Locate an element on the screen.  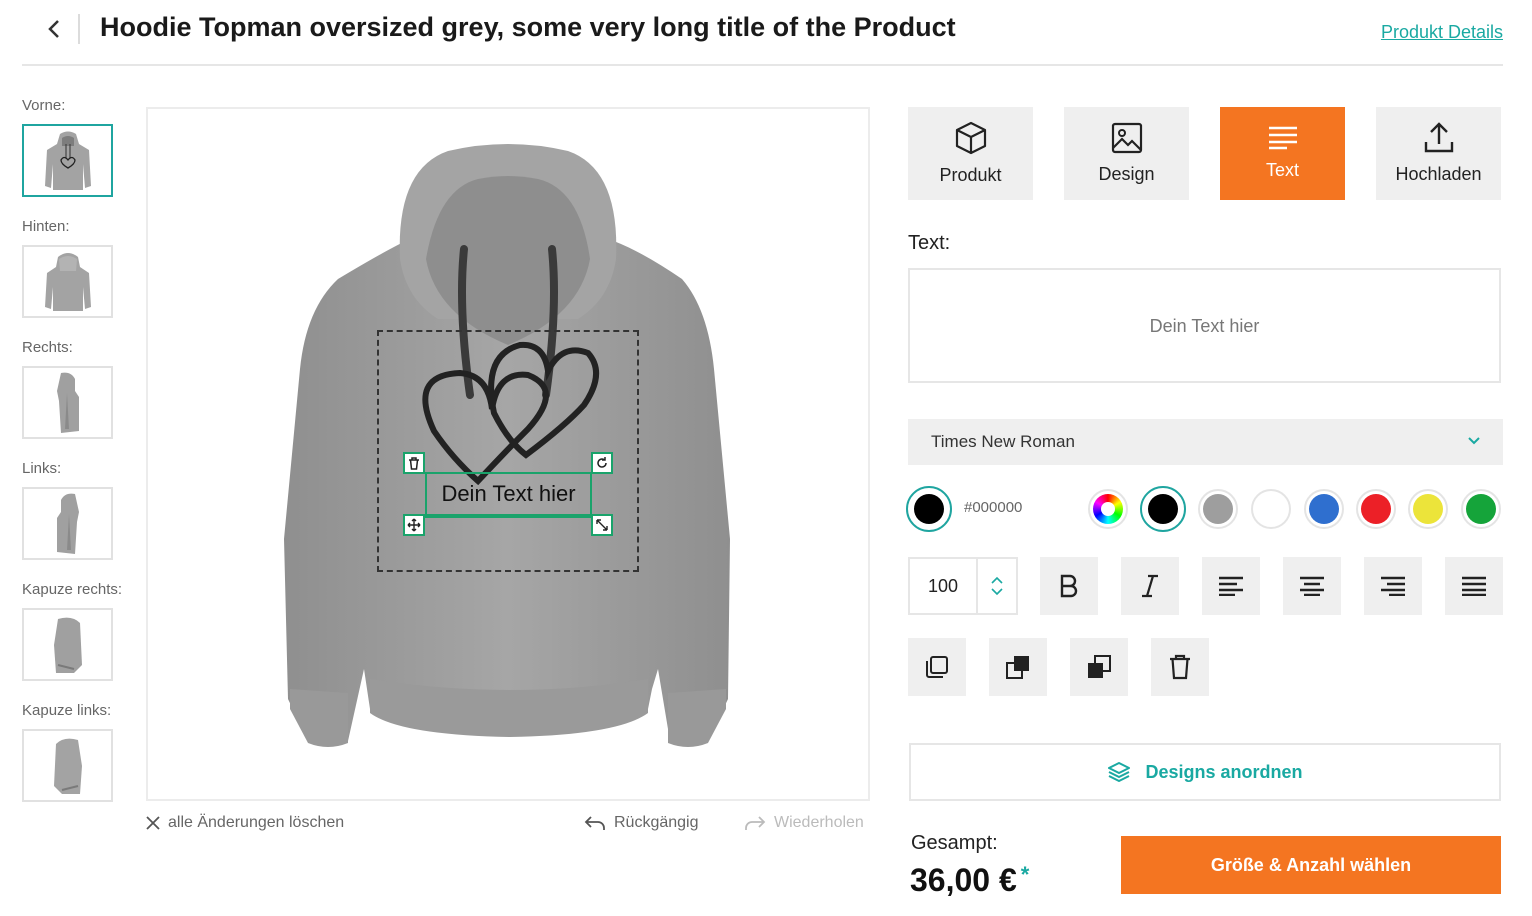
rotate-handle is located at coordinates (602, 463).